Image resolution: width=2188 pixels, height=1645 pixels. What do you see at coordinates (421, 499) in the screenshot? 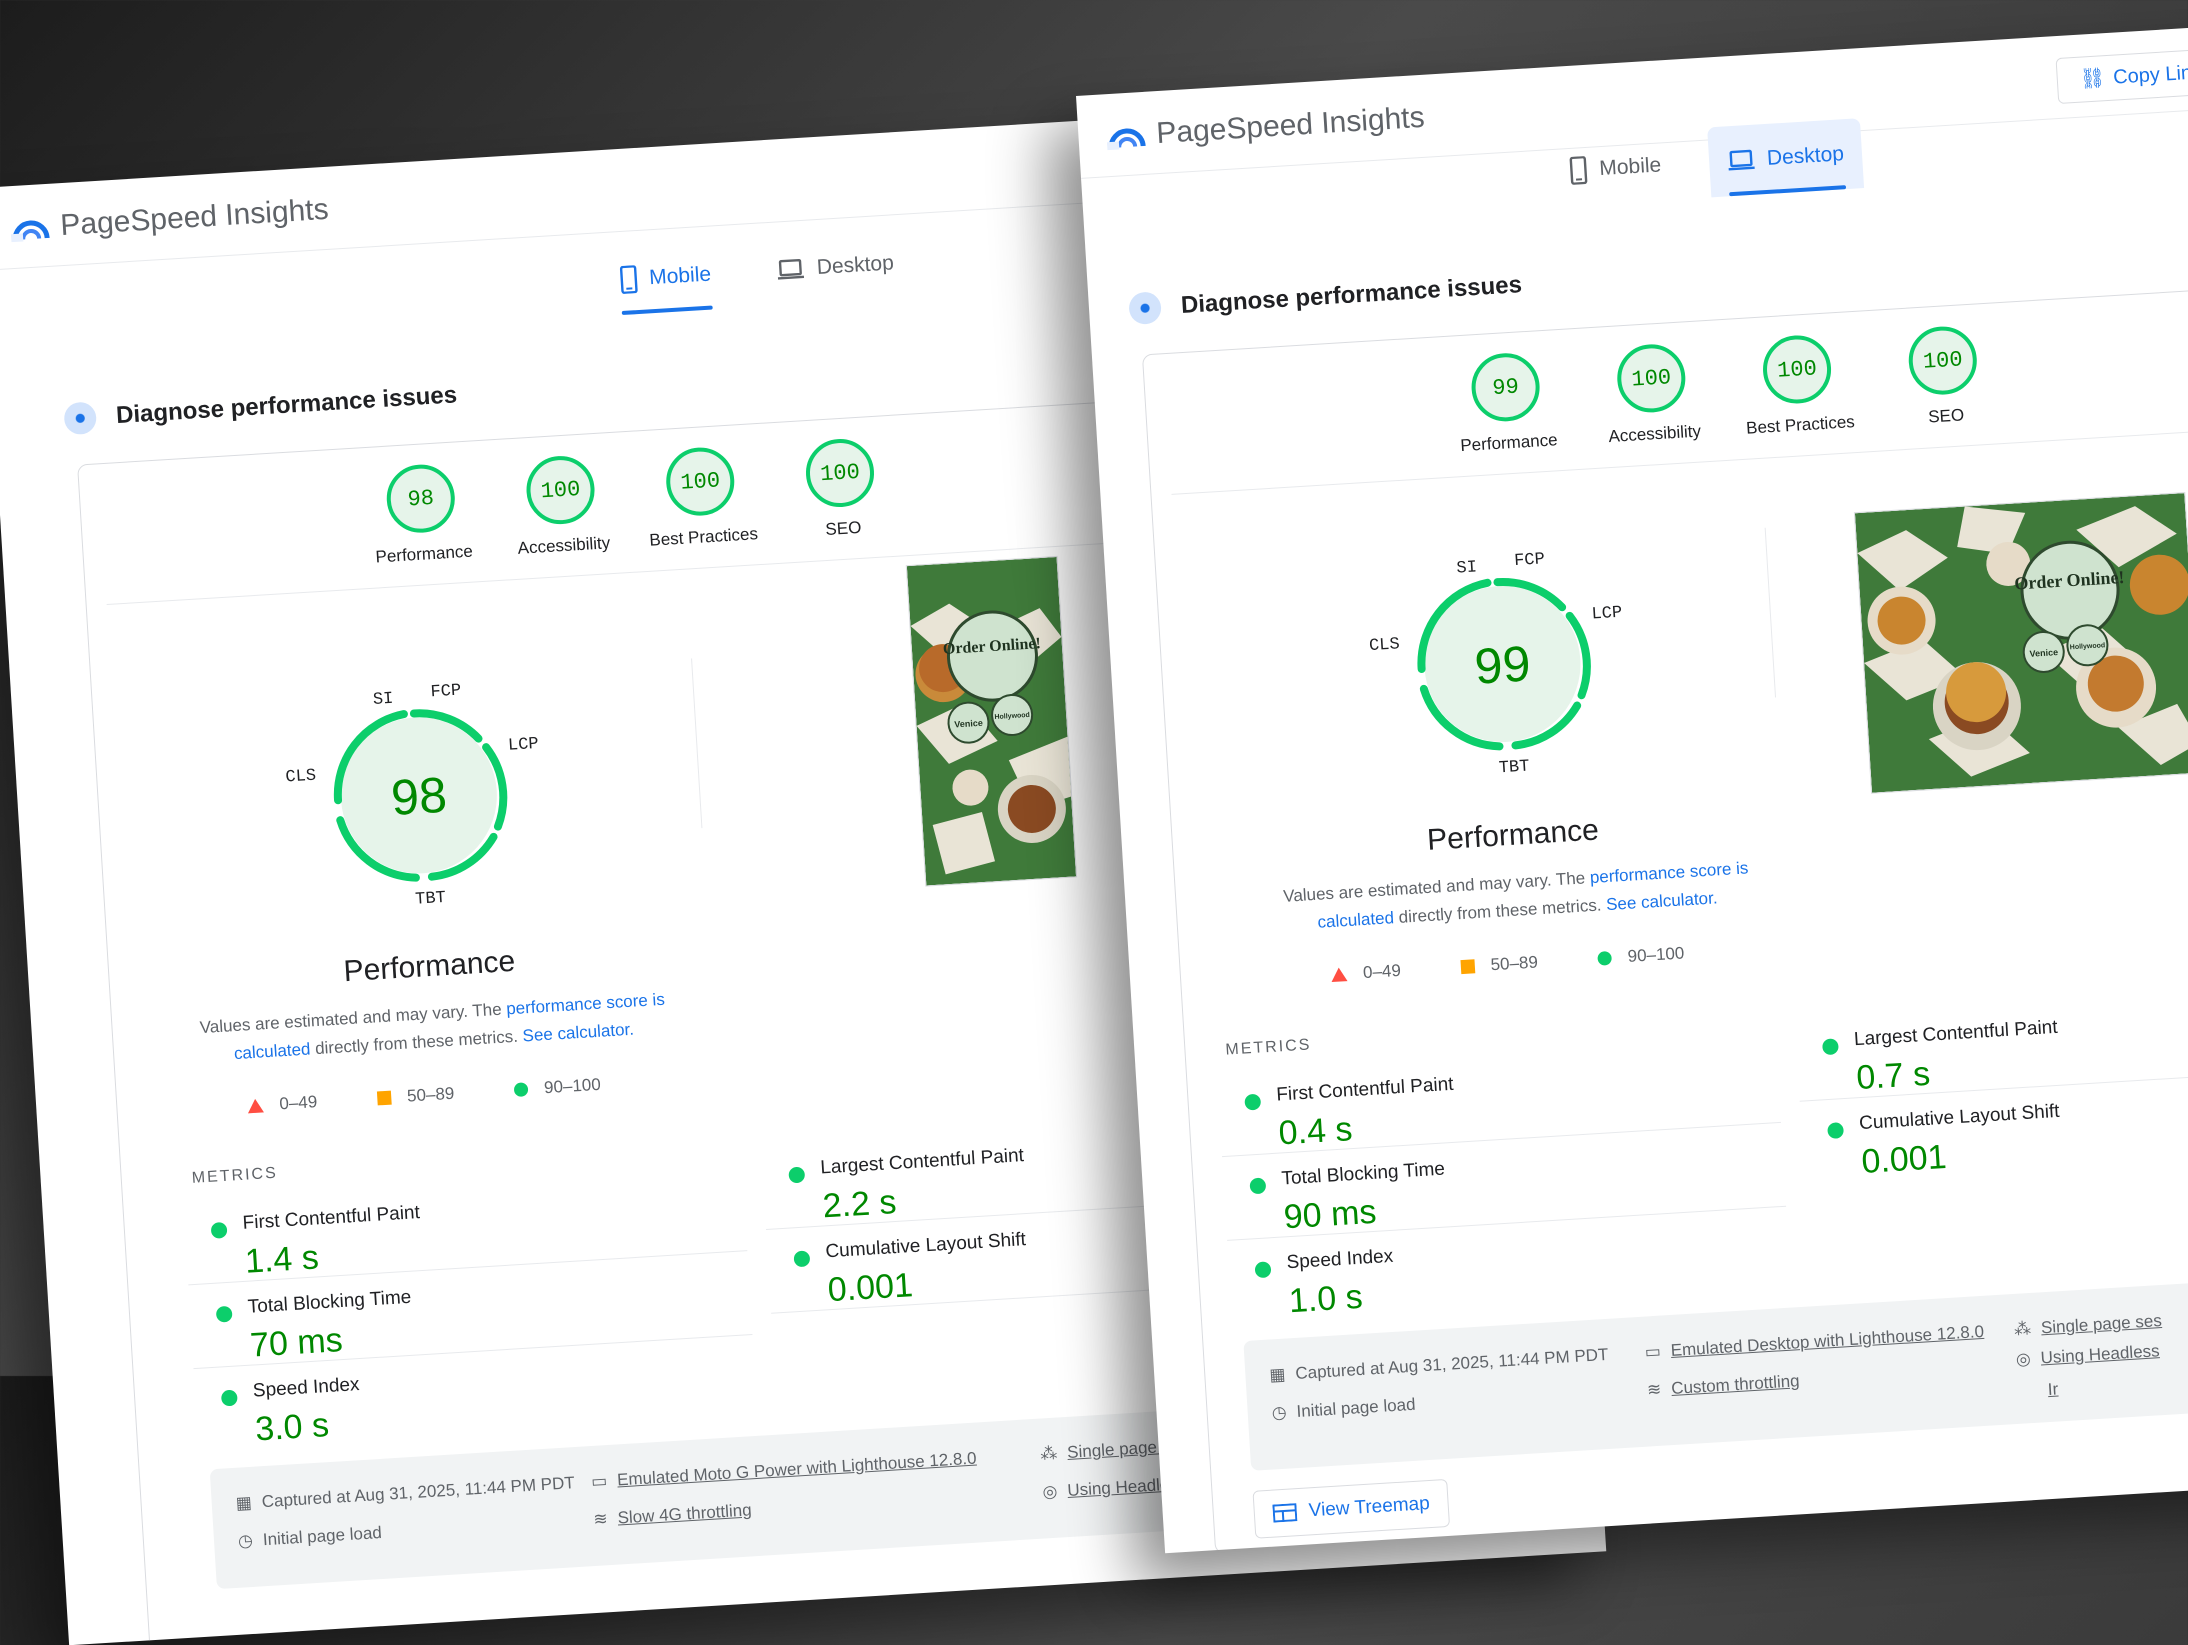
I see `gauge-score: 98` at bounding box center [421, 499].